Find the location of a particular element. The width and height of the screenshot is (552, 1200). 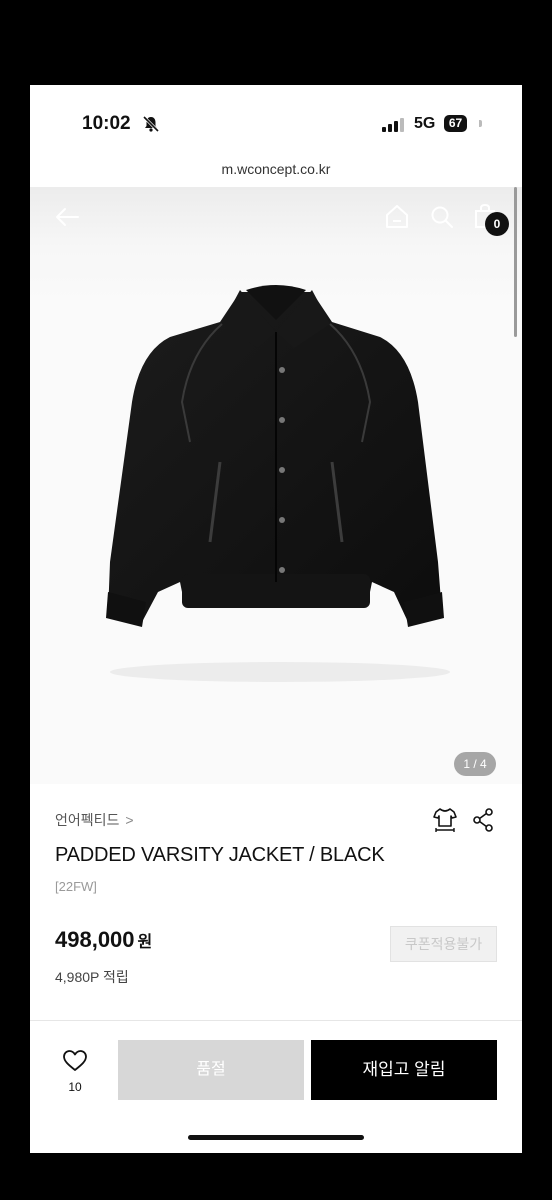

wishlist-button: 10 is located at coordinates (75, 1071).